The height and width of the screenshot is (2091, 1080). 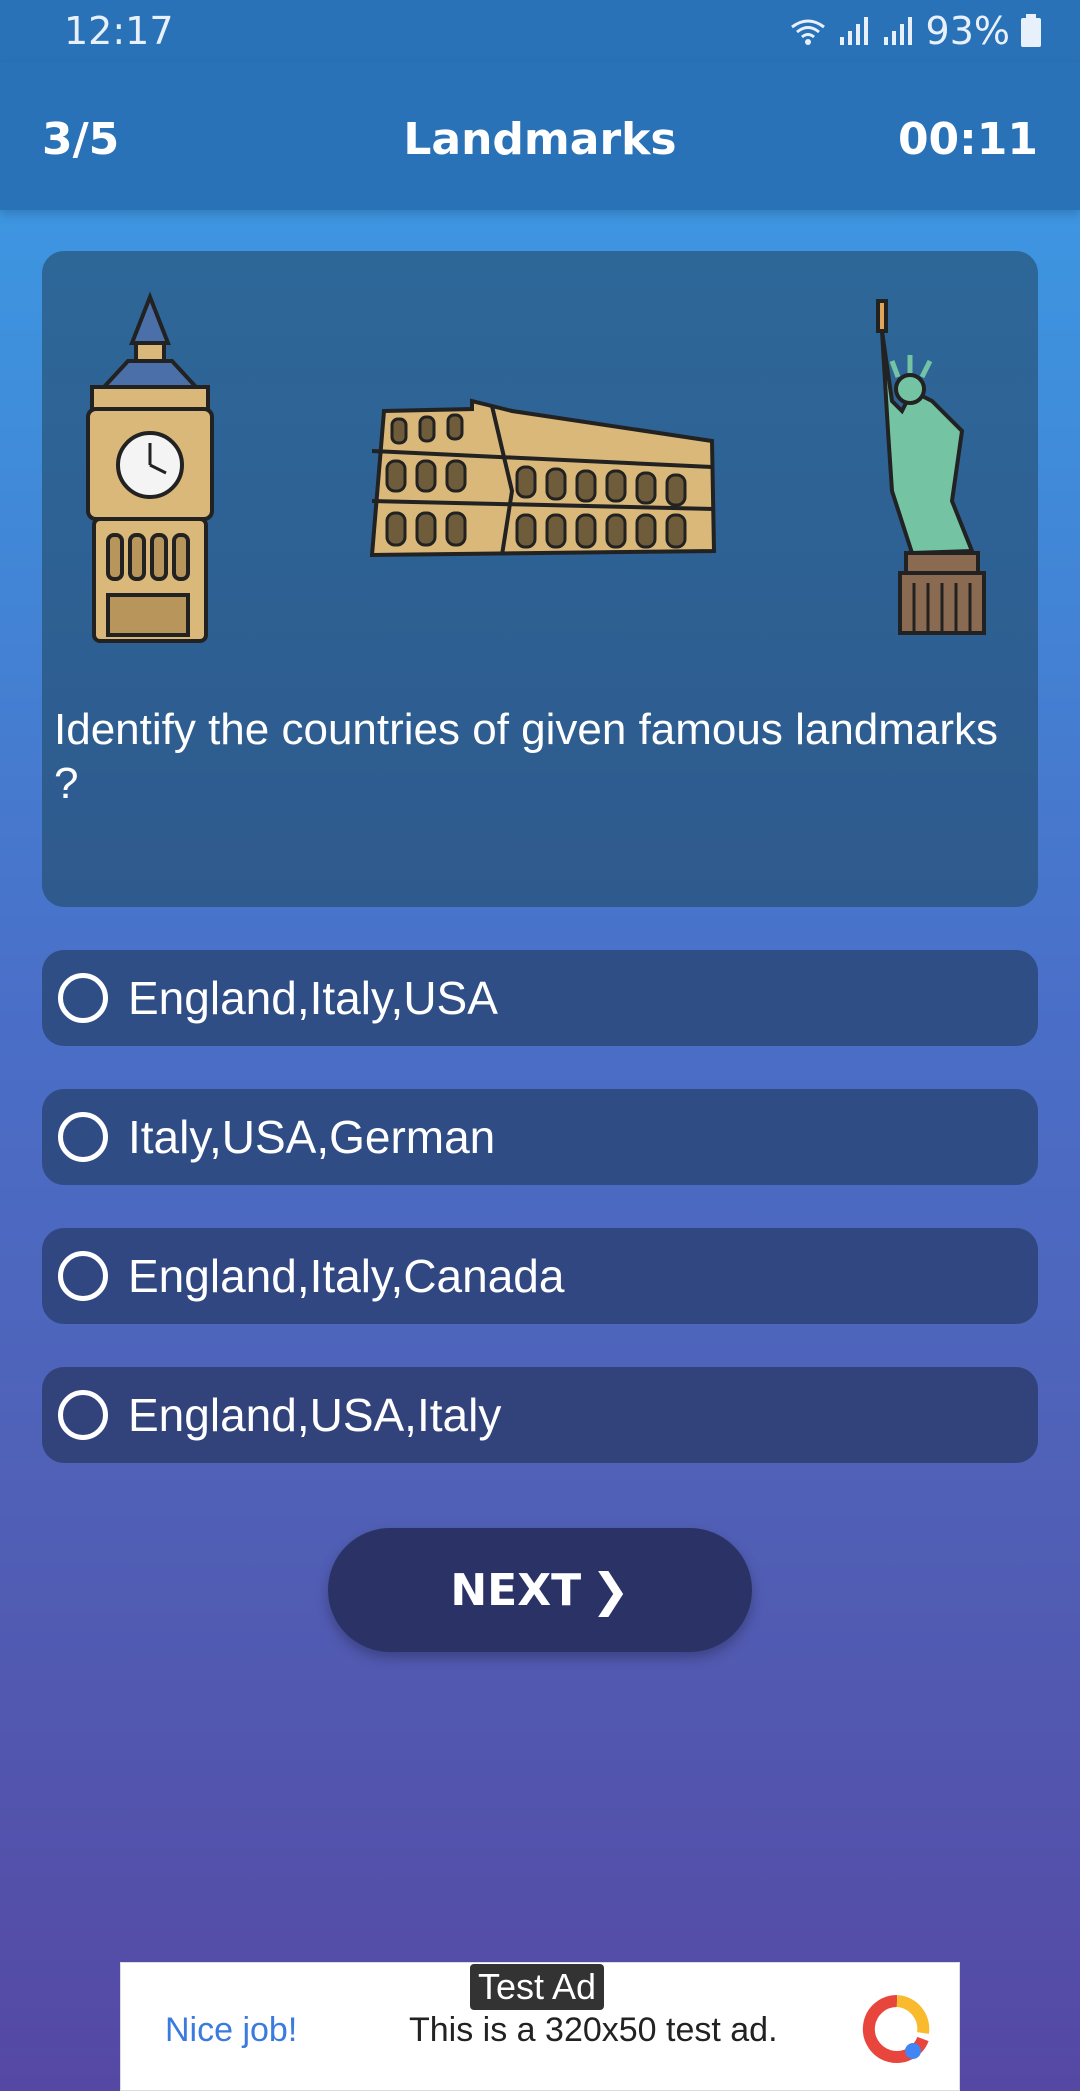 I want to click on chevron-right-icon: ❯, so click(x=610, y=1590).